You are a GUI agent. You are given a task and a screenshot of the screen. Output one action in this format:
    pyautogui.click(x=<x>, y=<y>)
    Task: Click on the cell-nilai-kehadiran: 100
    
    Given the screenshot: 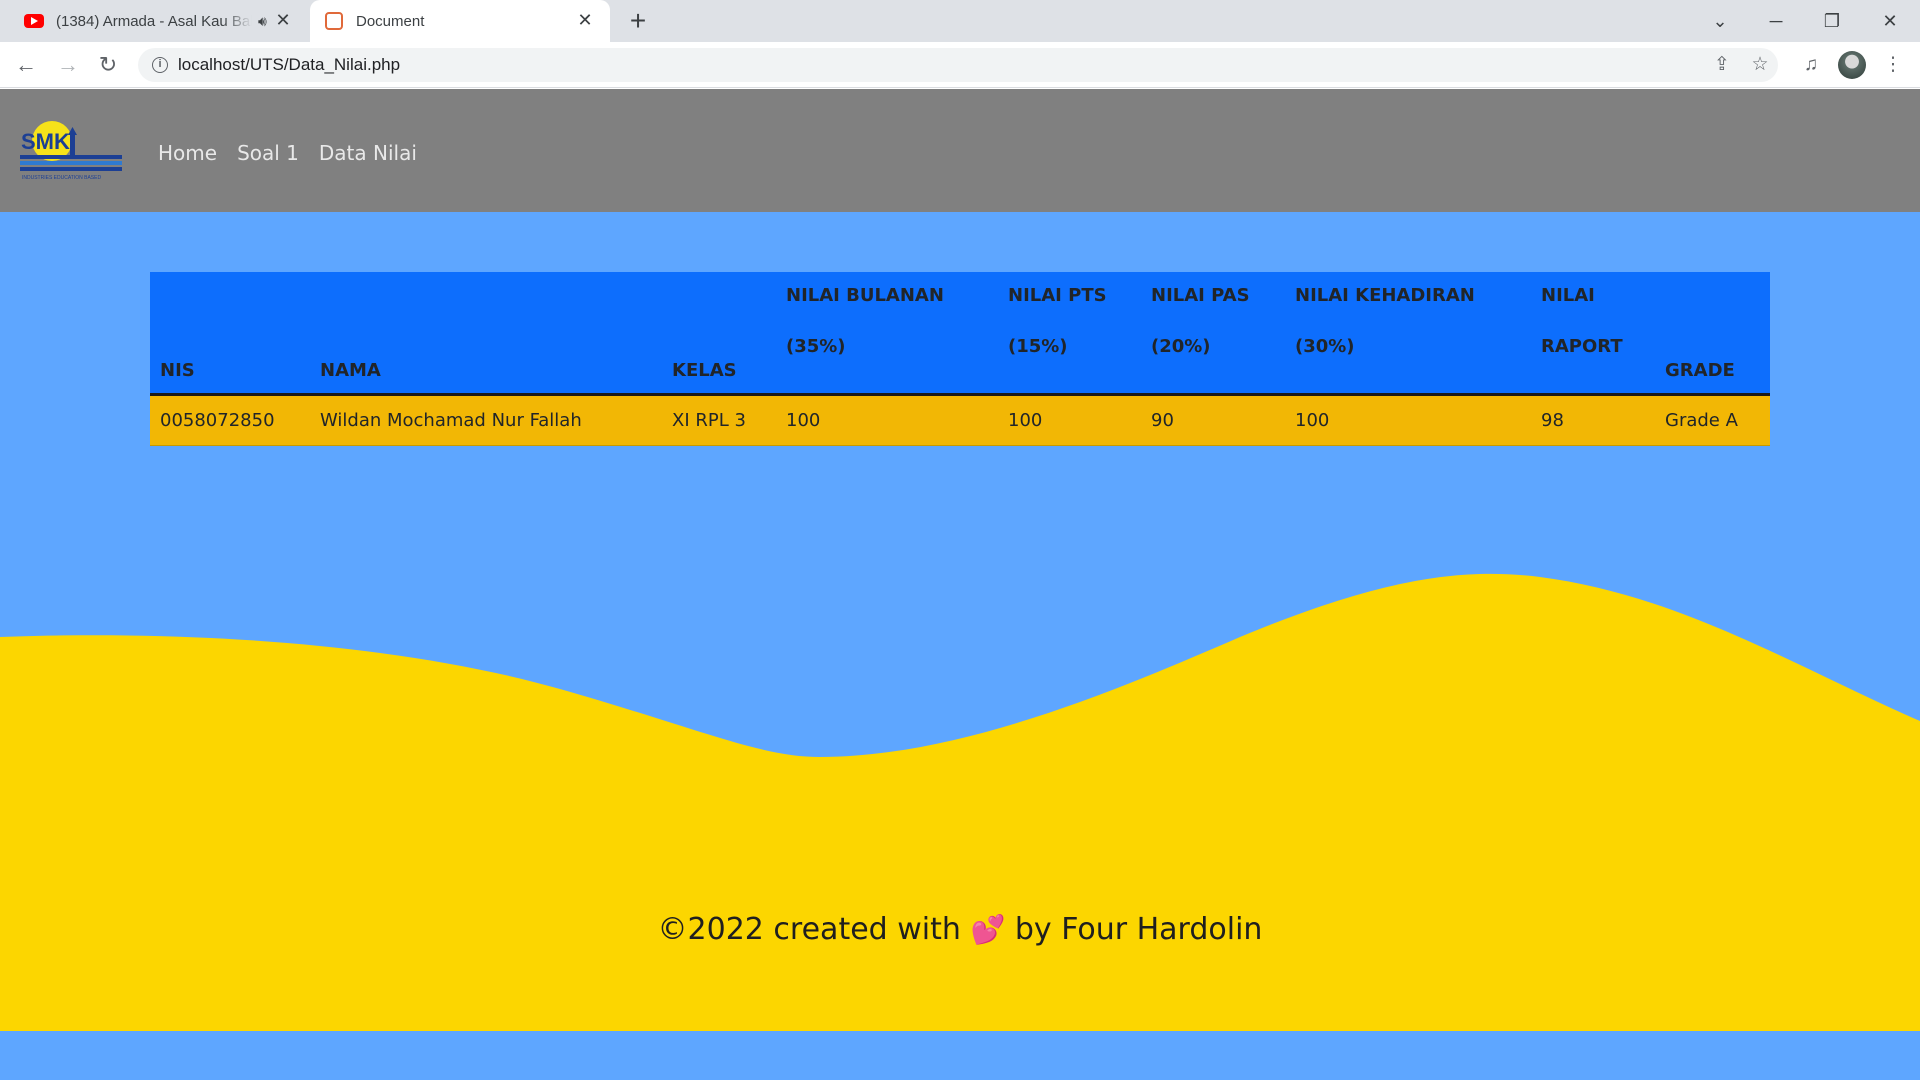 What is the action you would take?
    pyautogui.click(x=1408, y=420)
    